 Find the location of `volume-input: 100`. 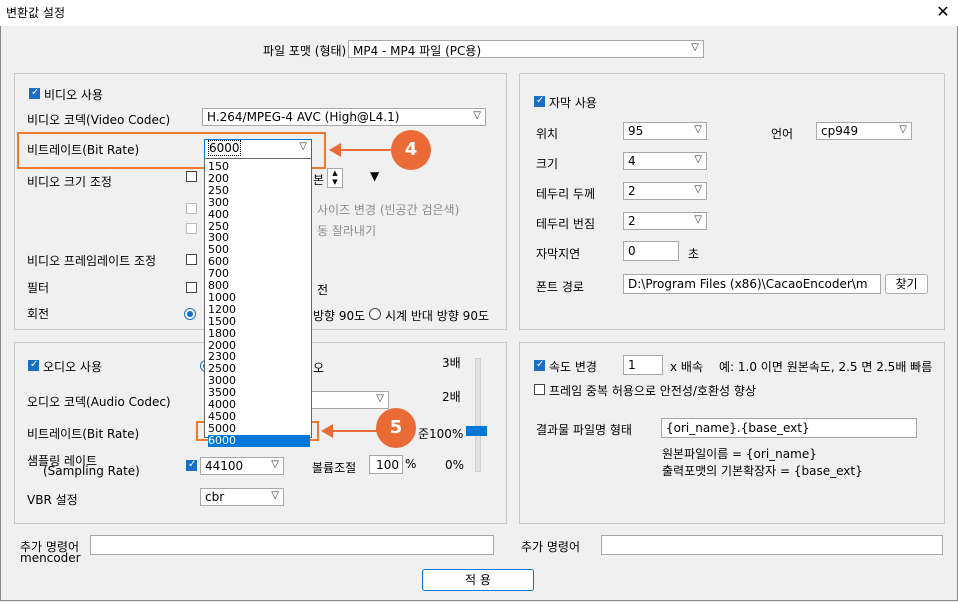

volume-input: 100 is located at coordinates (386, 464).